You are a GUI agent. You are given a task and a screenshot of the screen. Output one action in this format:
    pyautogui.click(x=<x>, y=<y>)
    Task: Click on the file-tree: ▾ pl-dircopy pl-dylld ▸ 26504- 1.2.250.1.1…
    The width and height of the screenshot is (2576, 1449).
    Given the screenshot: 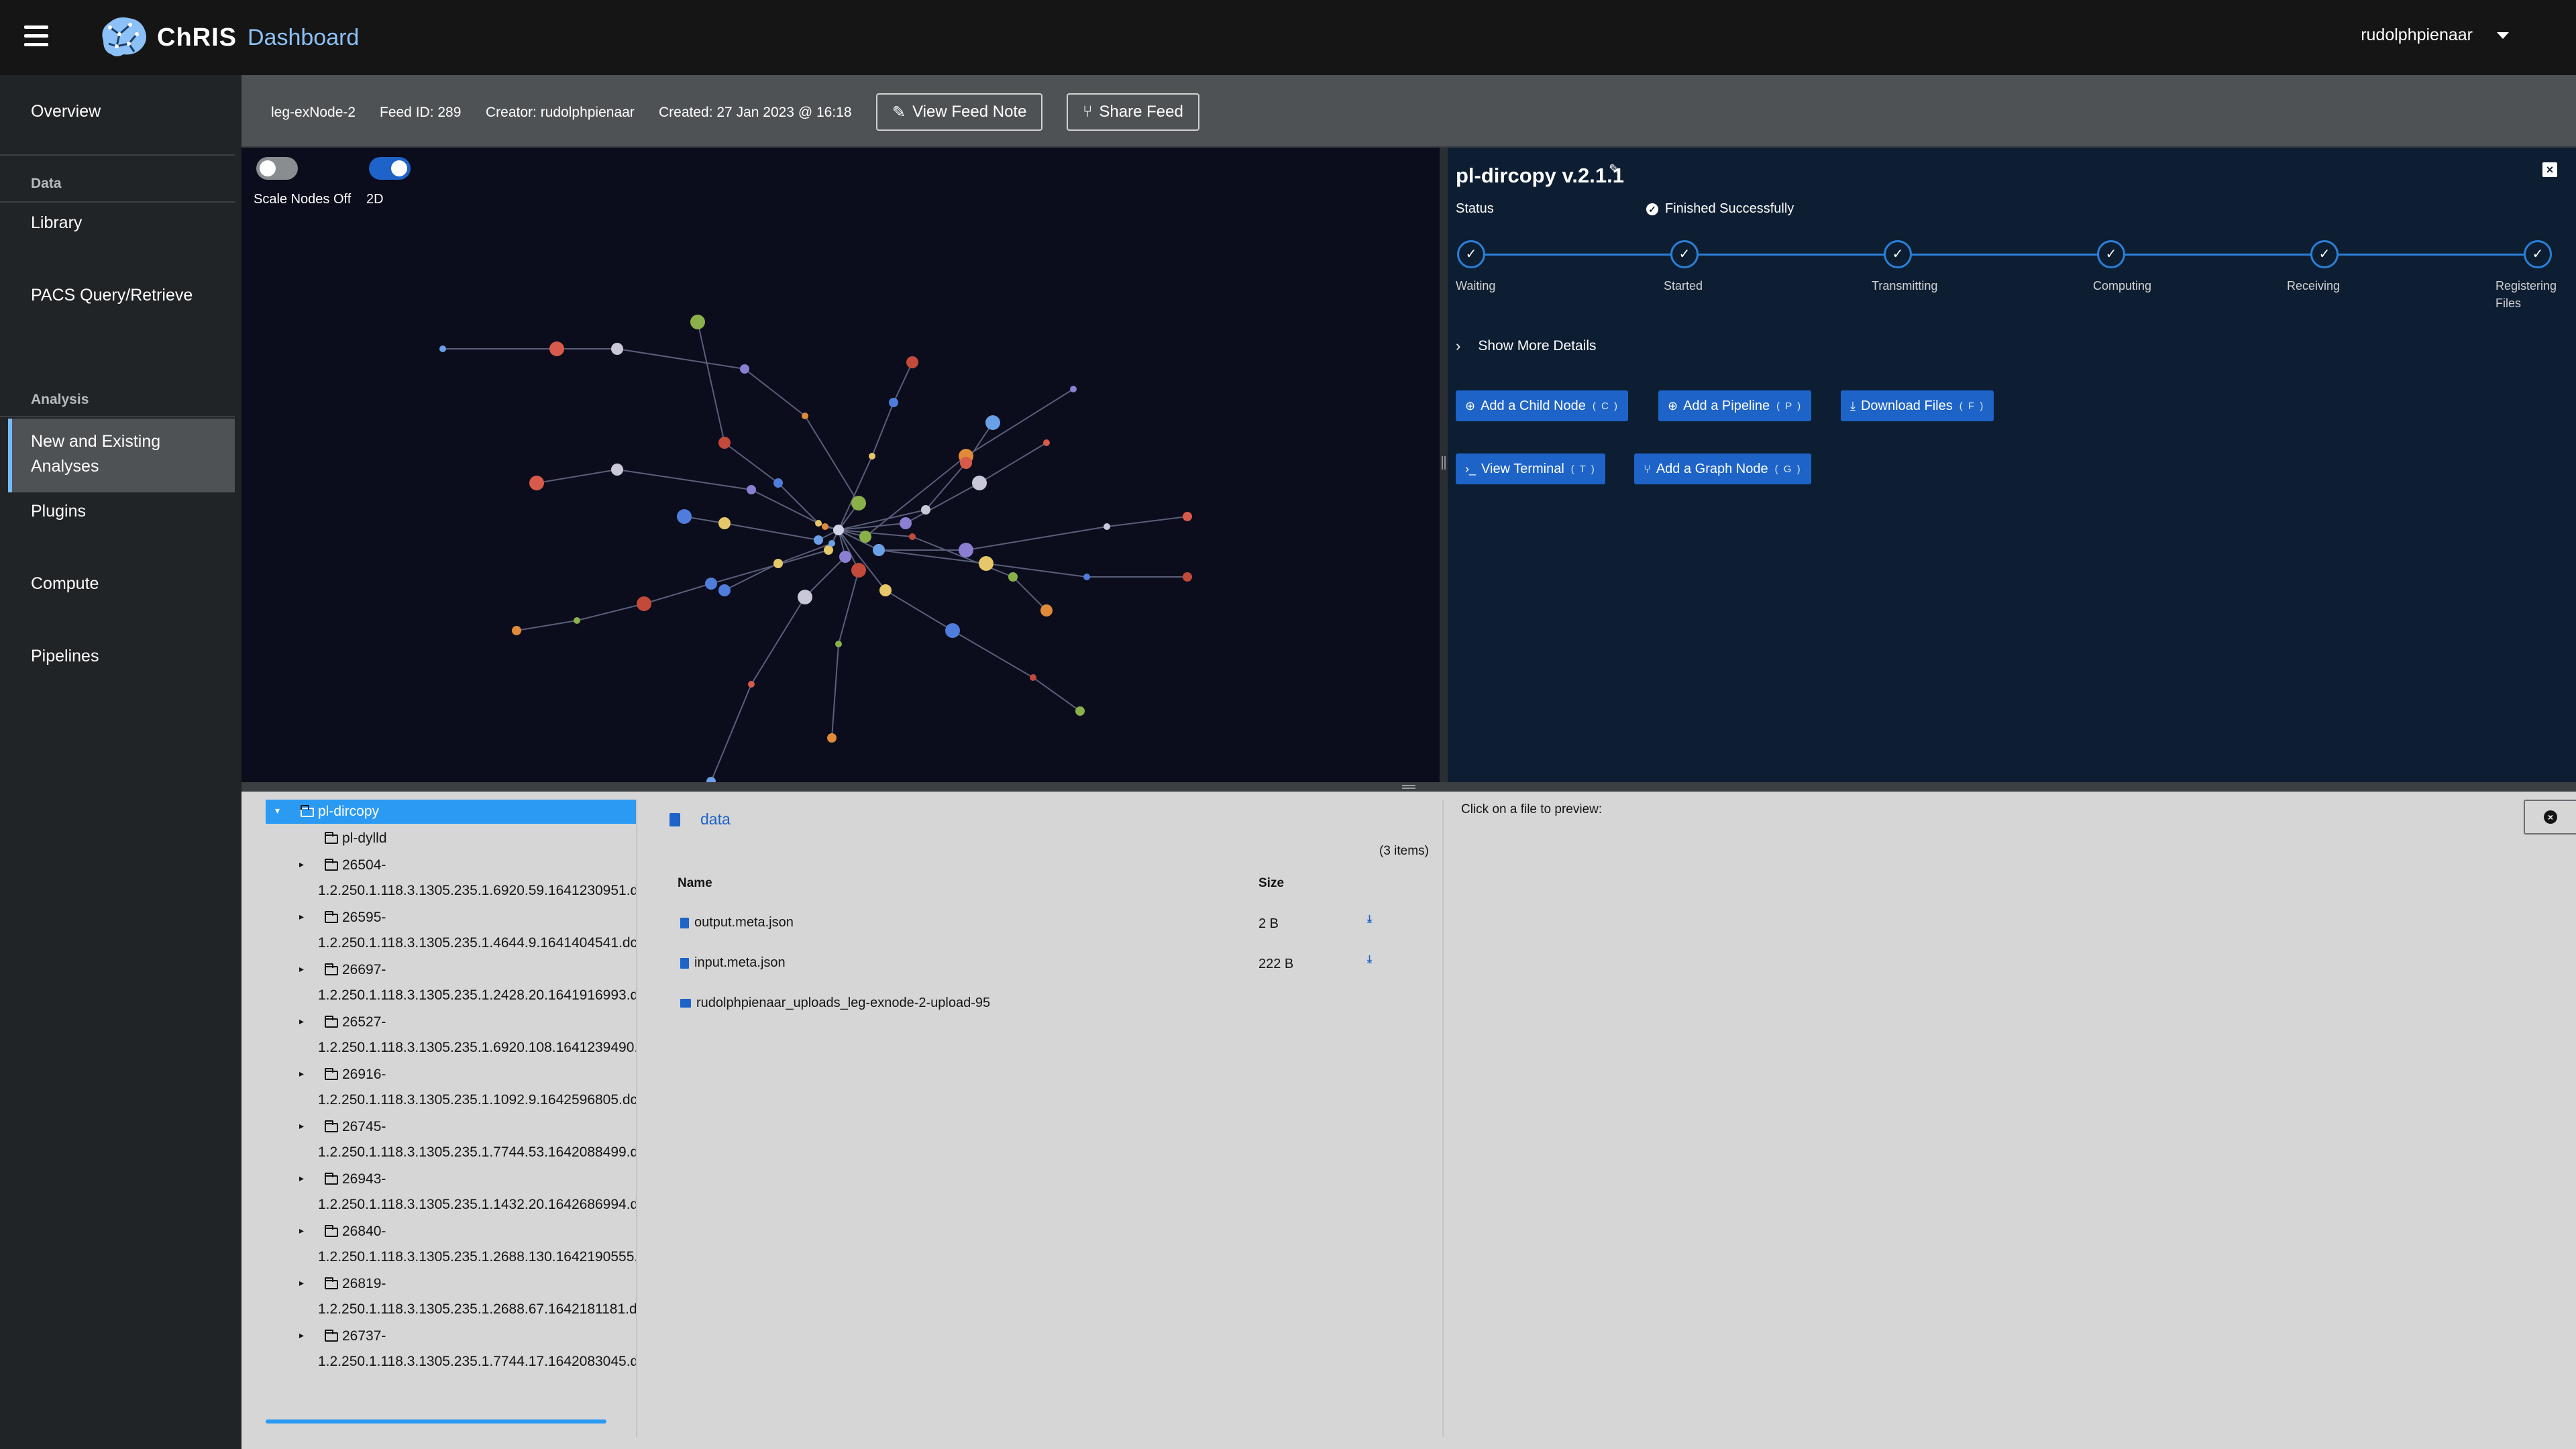 What is the action you would take?
    pyautogui.click(x=451, y=1101)
    